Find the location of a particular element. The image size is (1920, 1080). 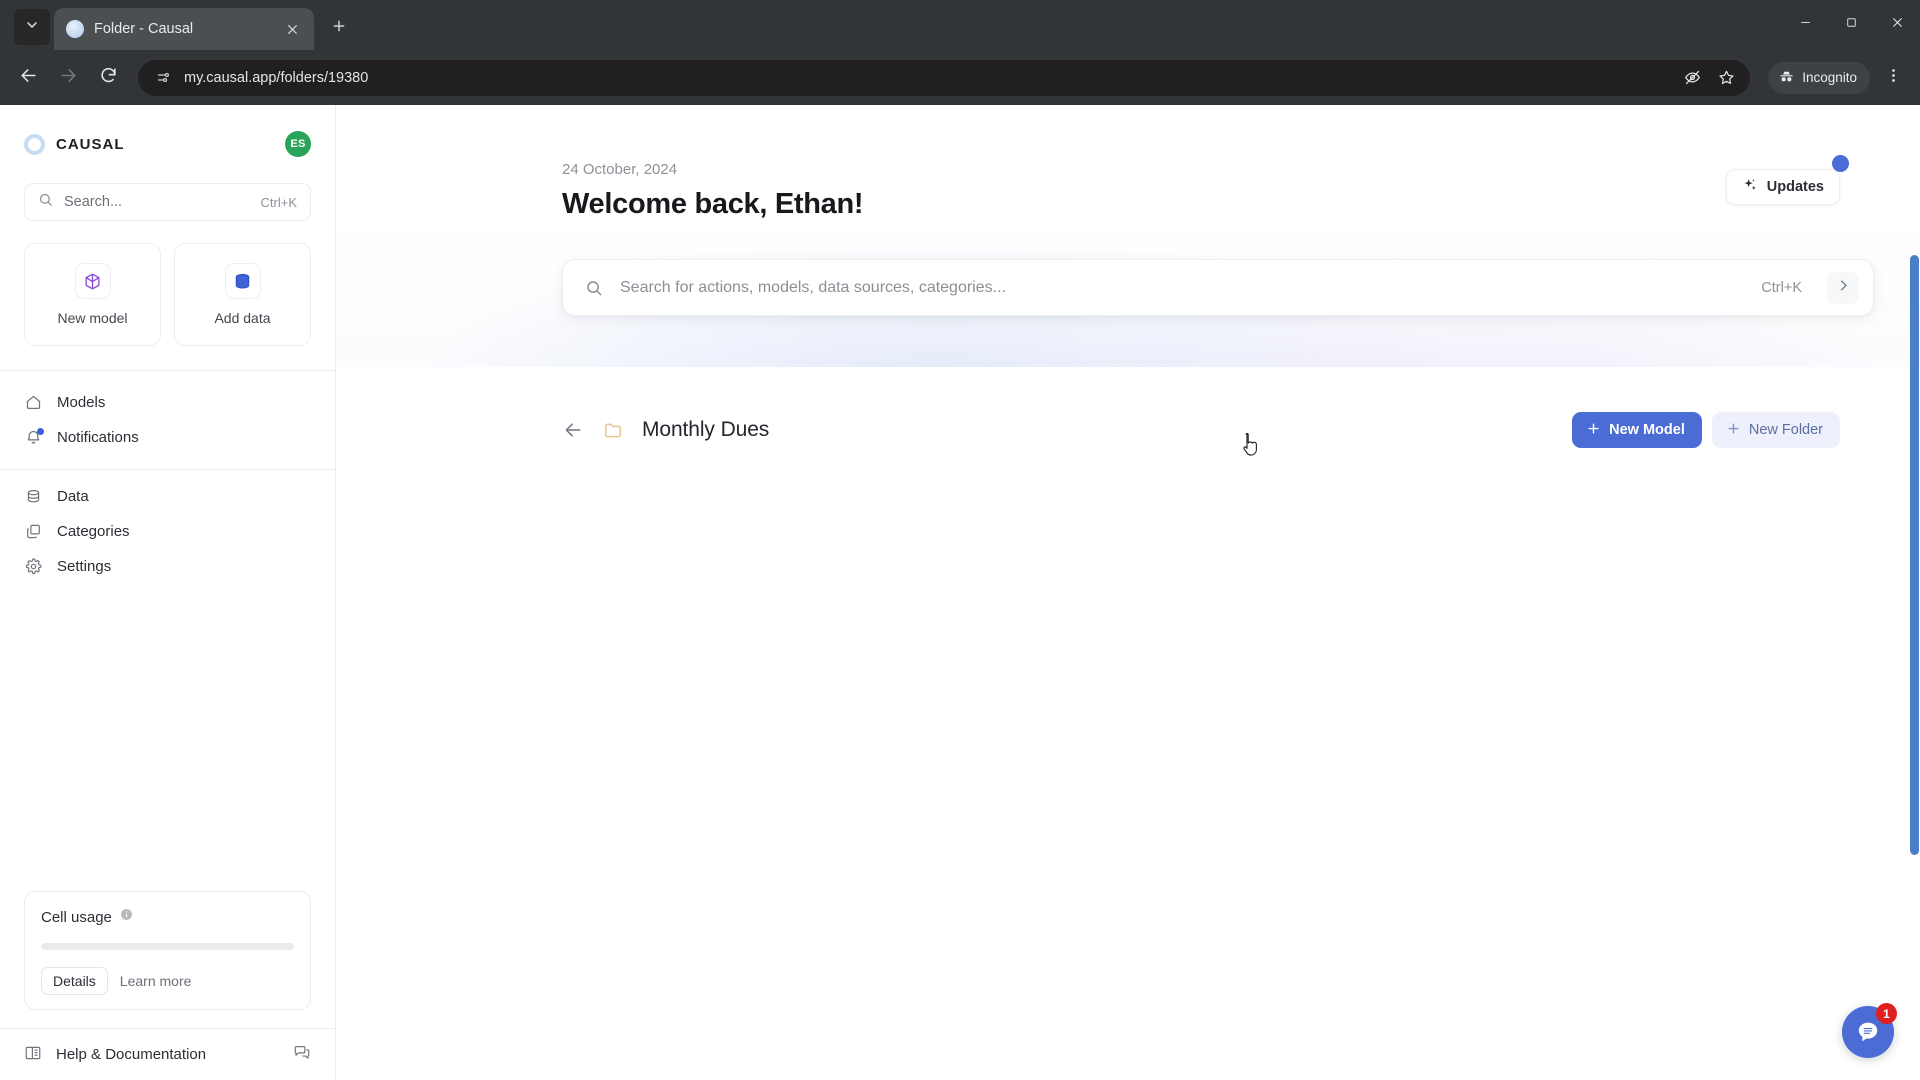

chevron-right-icon is located at coordinates (1843, 288).